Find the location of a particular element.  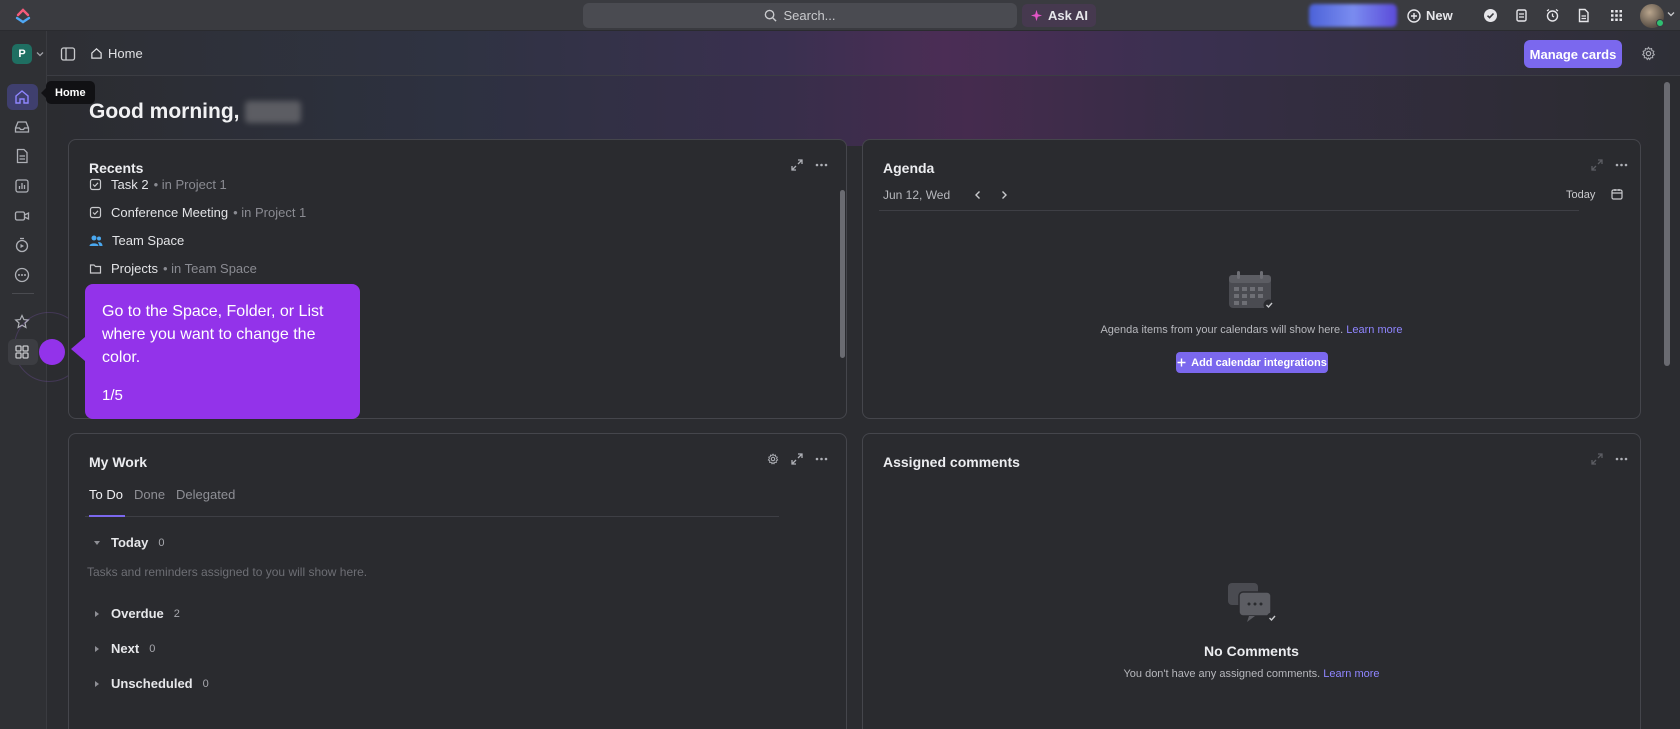

walkthrough-hotspot is located at coordinates (52, 352).